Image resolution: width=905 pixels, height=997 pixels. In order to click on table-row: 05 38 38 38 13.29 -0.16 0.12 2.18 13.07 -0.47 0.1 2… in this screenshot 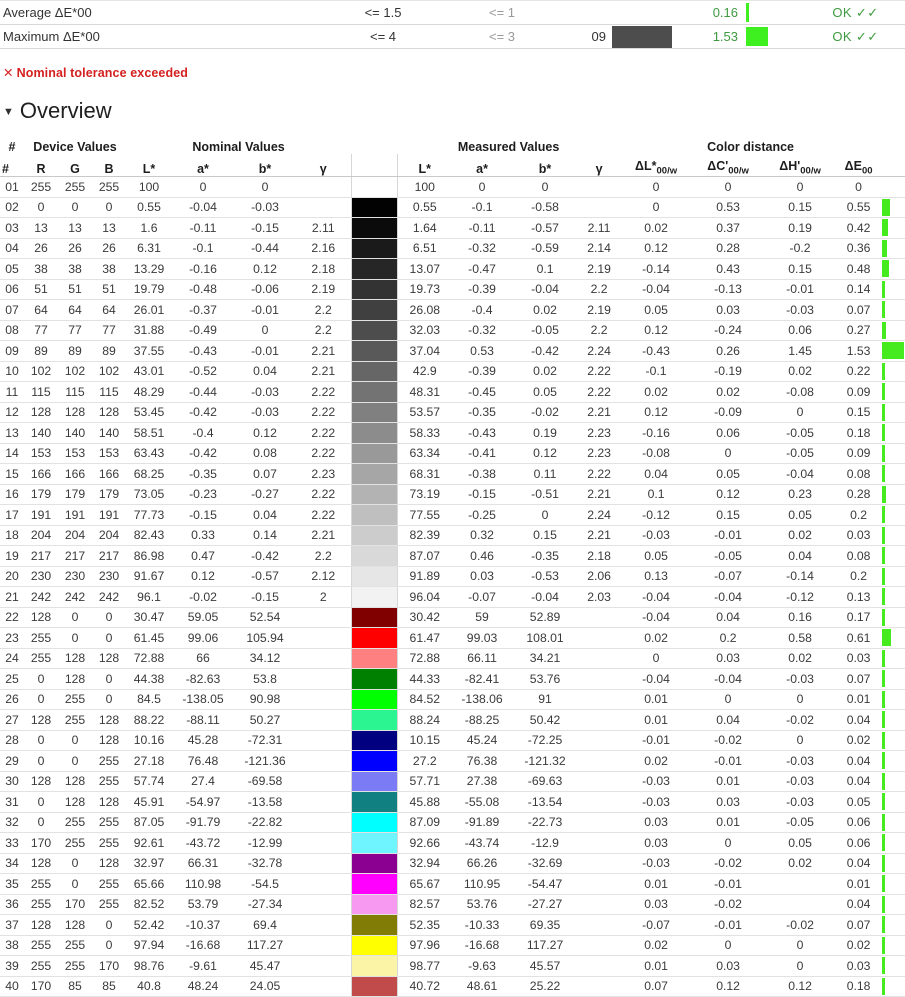, I will do `click(452, 269)`.